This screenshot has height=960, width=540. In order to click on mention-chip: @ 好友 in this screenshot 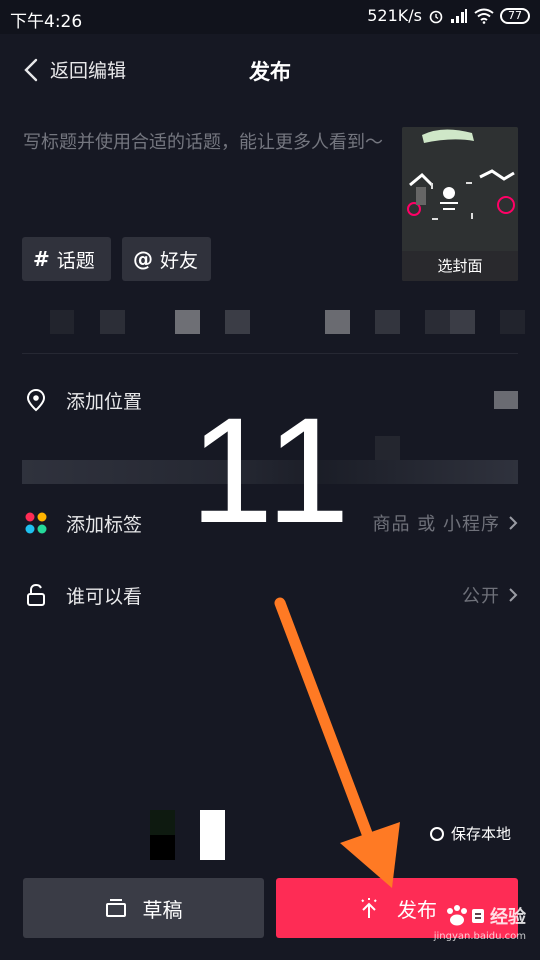, I will do `click(166, 259)`.